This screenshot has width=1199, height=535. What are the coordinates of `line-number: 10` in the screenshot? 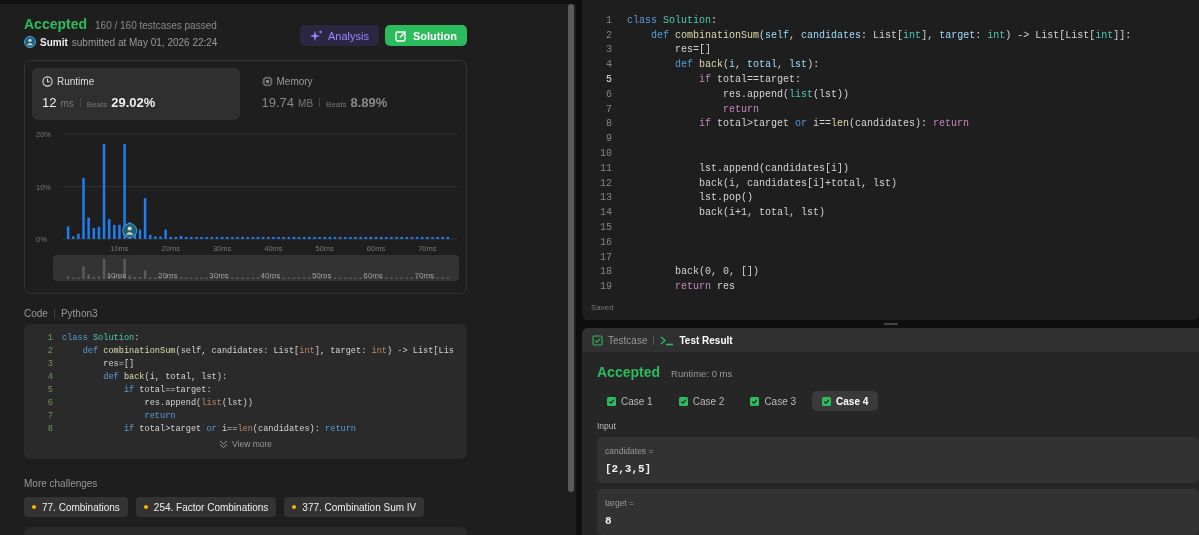 It's located at (606, 154).